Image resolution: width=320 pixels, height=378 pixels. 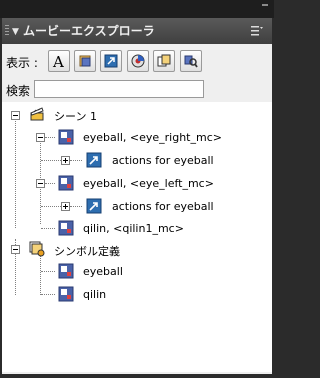 I want to click on window-titlebar, so click(x=137, y=9).